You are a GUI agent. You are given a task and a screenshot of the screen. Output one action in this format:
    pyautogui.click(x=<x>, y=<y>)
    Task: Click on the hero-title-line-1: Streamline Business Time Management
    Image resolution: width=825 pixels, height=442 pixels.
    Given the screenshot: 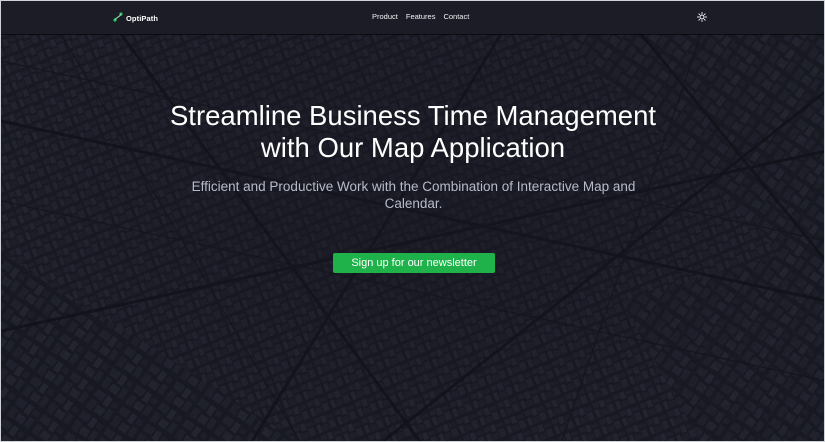 What is the action you would take?
    pyautogui.click(x=413, y=115)
    